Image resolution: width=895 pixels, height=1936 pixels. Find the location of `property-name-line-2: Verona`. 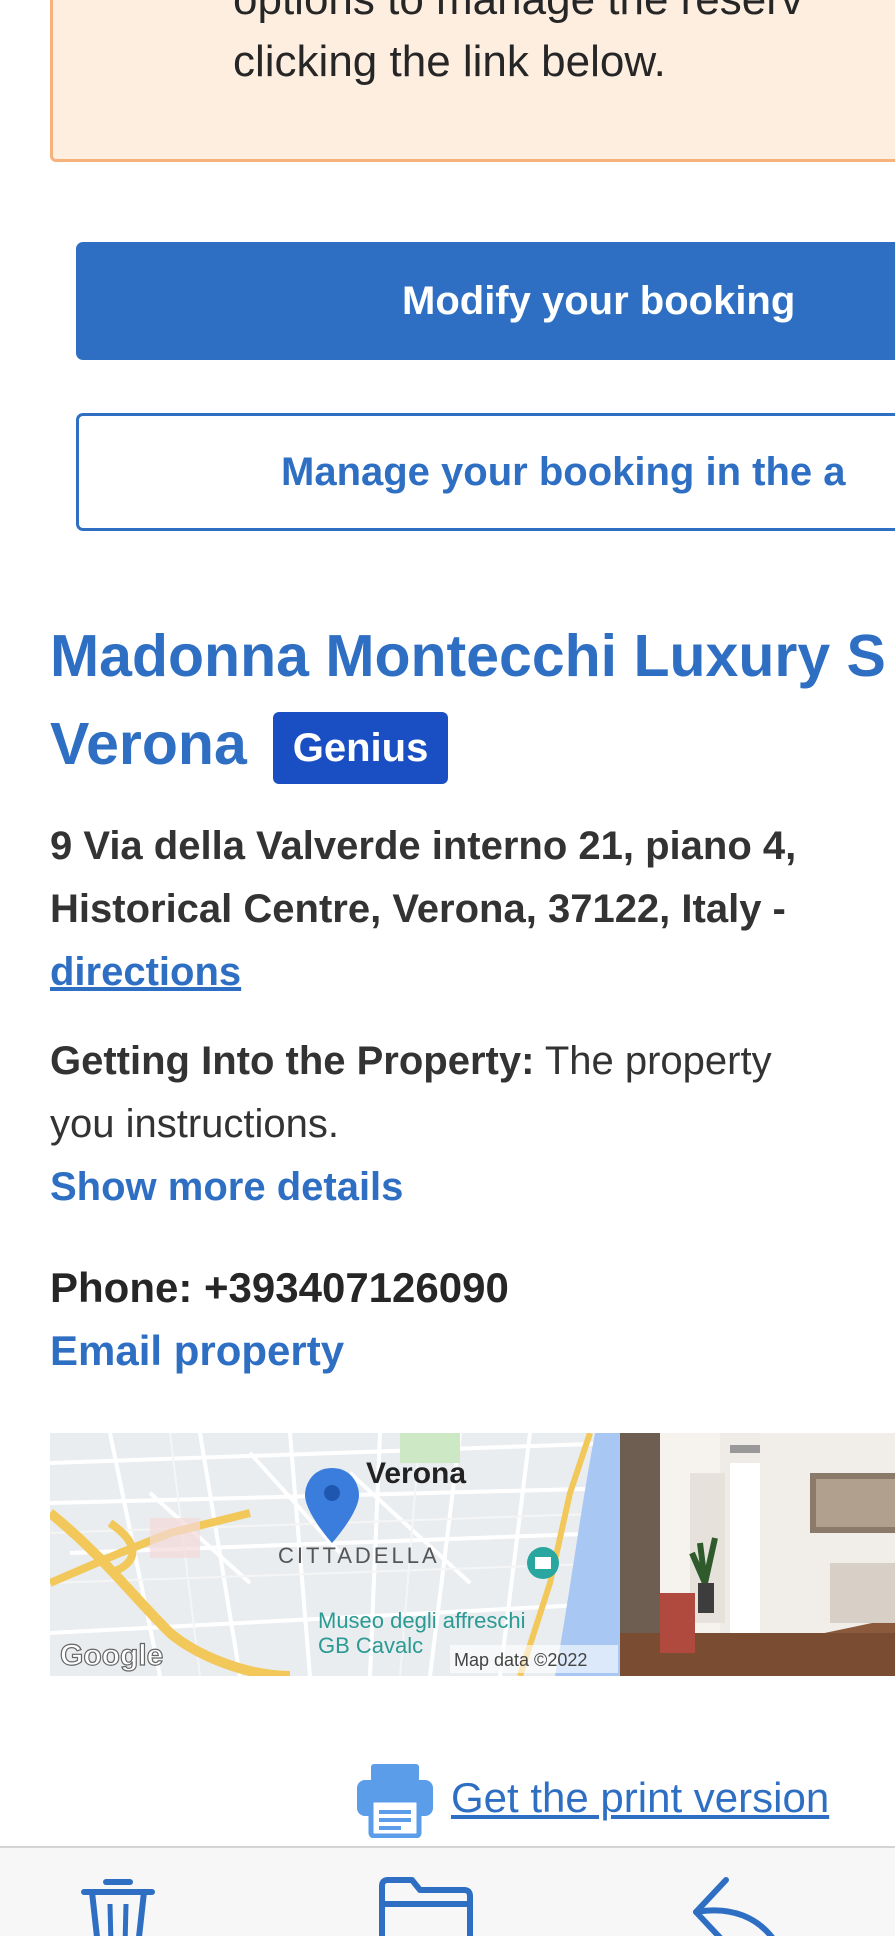

property-name-line-2: Verona is located at coordinates (148, 744).